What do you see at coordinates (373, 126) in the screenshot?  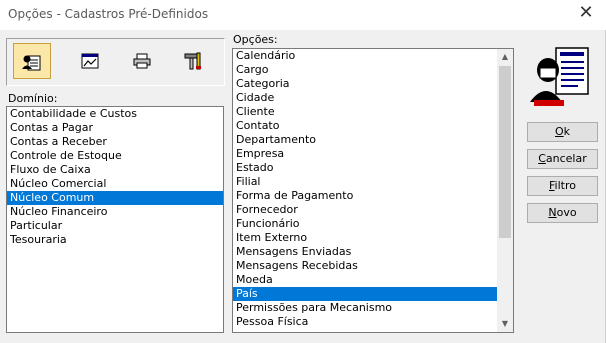 I see `opcoes-list-item: Contato` at bounding box center [373, 126].